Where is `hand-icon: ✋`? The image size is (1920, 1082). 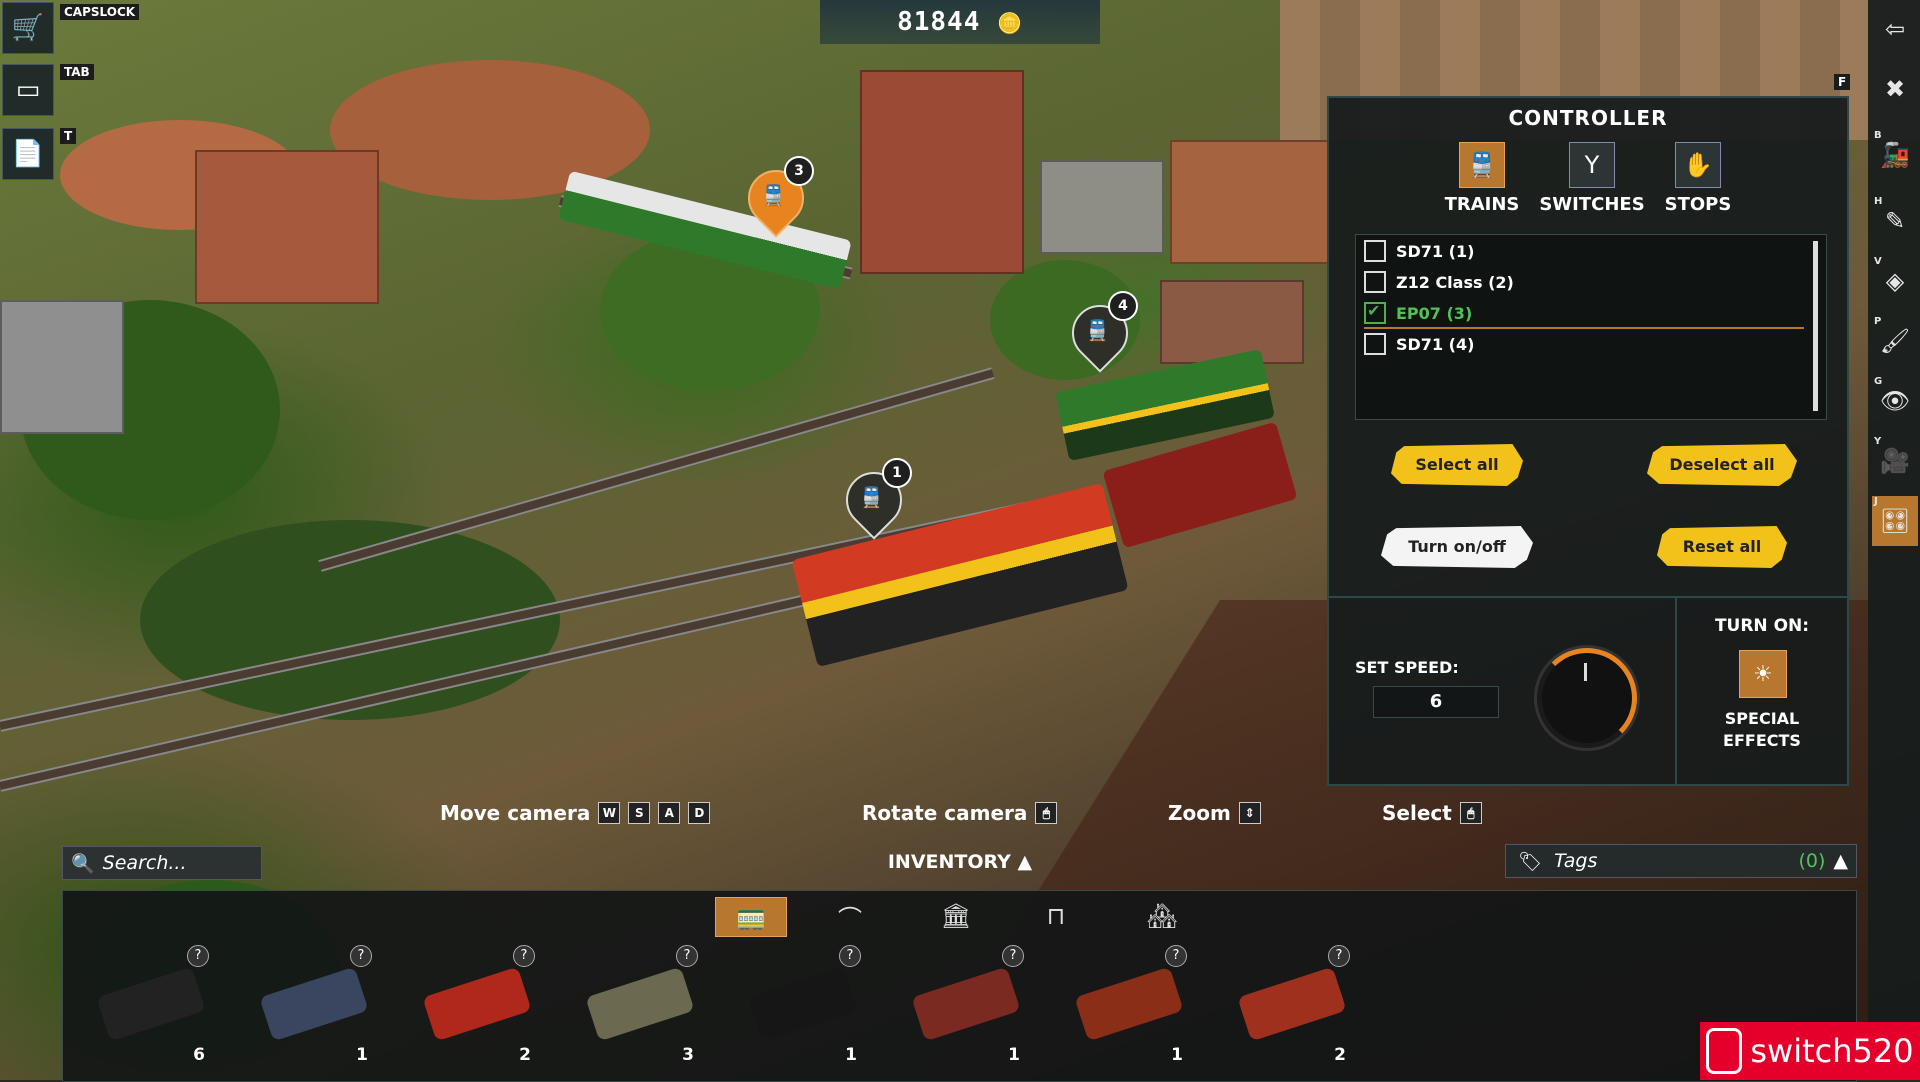
hand-icon: ✋ is located at coordinates (1698, 165).